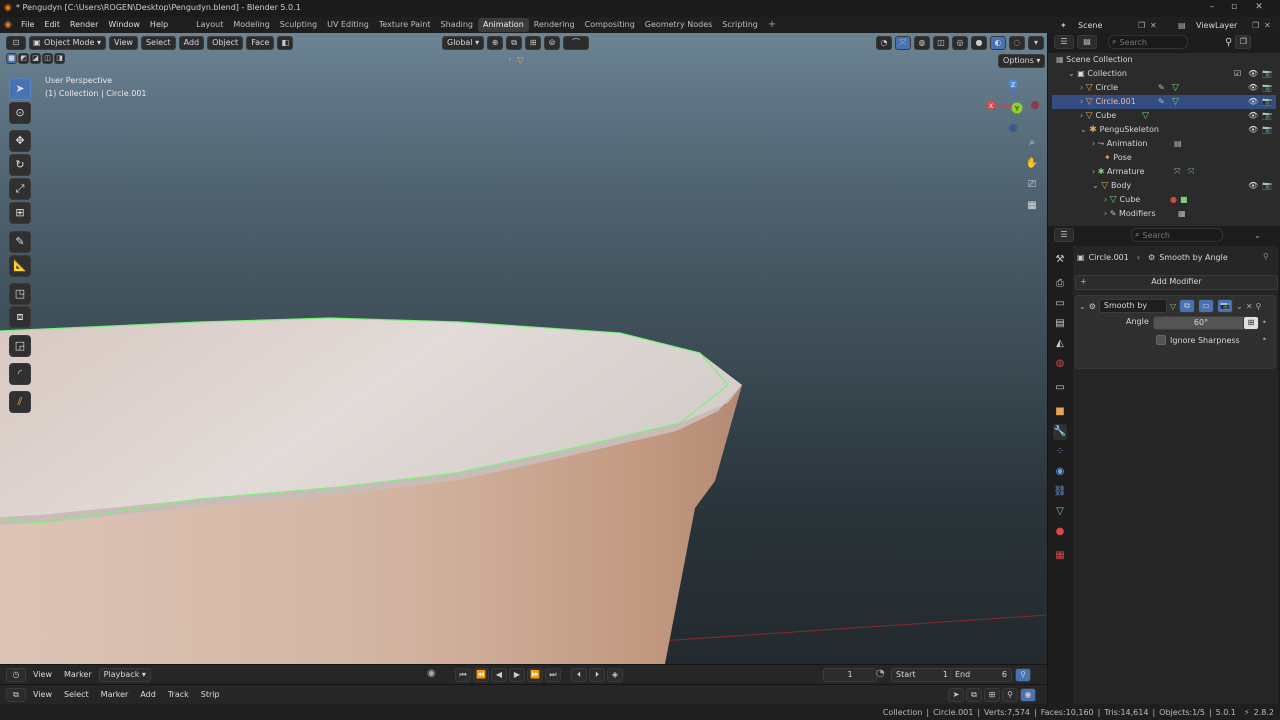 This screenshot has height=720, width=1280. Describe the element at coordinates (1183, 186) in the screenshot. I see `outliner-item-body: ⌄ ▽ Body 👁 📷` at that location.